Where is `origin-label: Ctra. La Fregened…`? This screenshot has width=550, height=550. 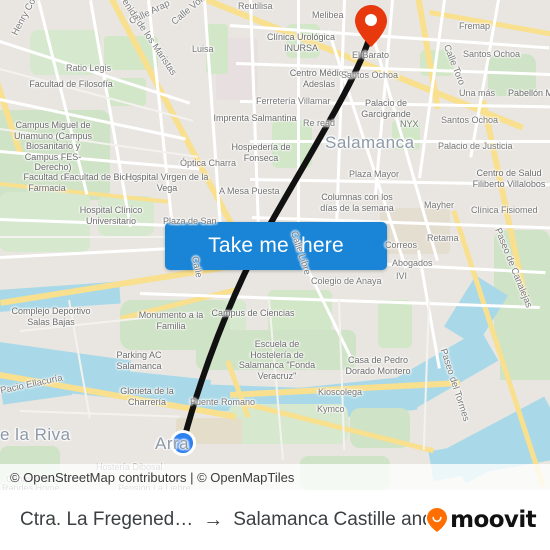 origin-label: Ctra. La Fregened… is located at coordinates (107, 519).